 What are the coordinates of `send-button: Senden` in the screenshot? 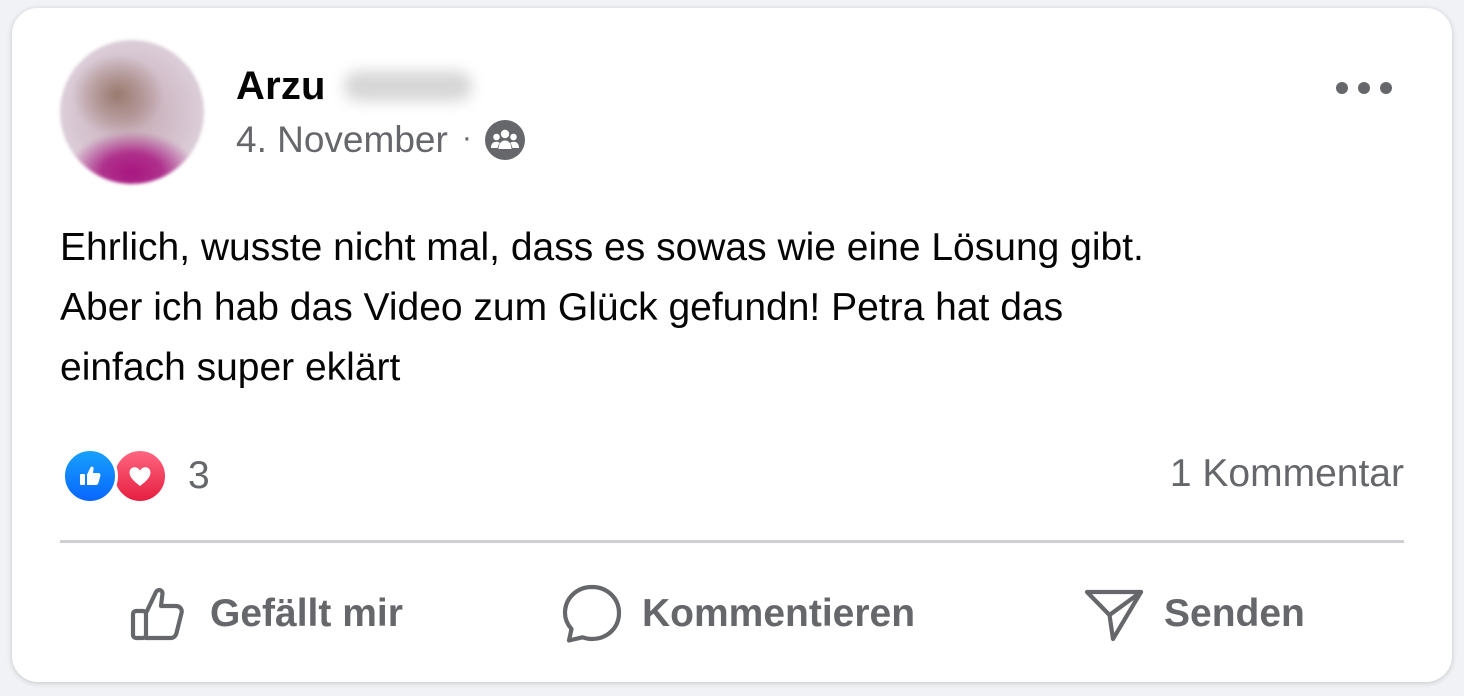 It's located at (1193, 614).